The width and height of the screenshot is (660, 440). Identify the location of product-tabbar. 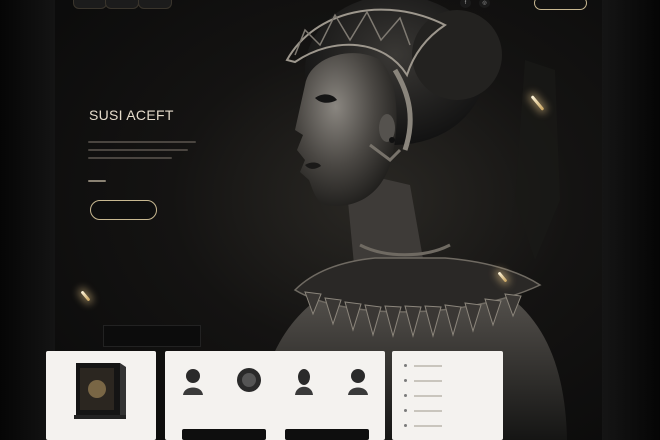
(152, 336).